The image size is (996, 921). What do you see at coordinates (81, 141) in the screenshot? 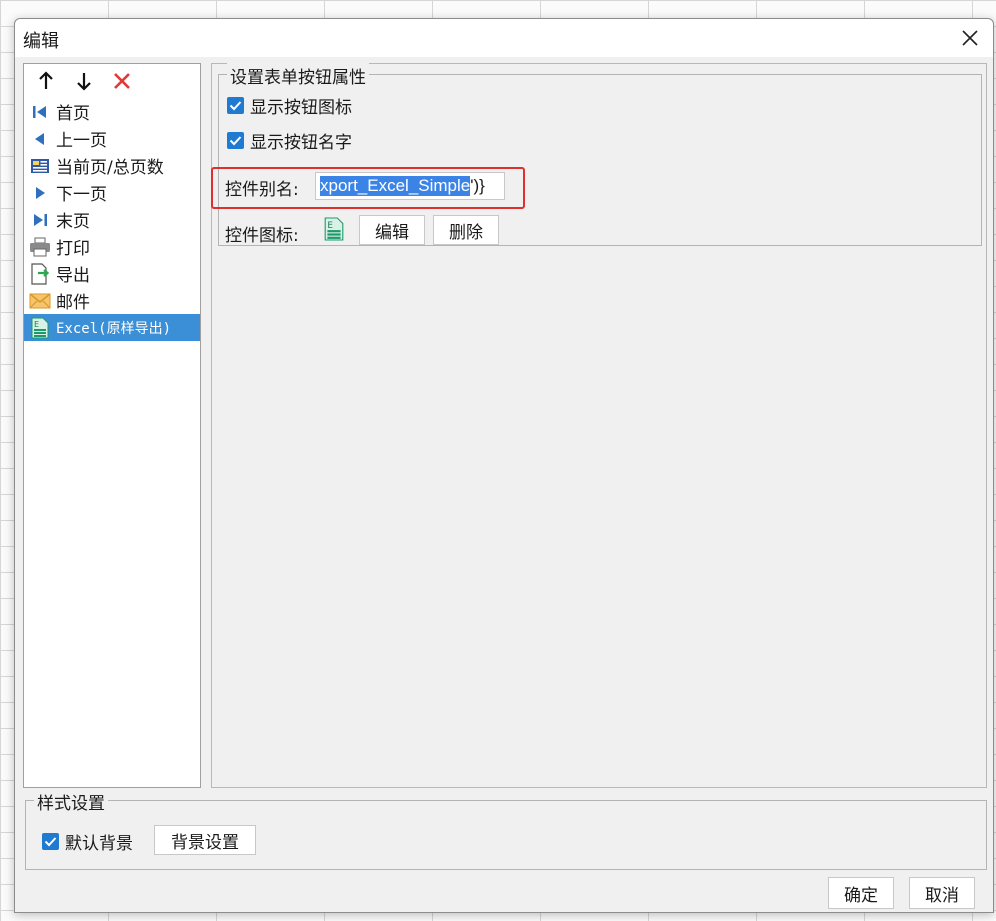
I see `list-item-label: 上一页` at bounding box center [81, 141].